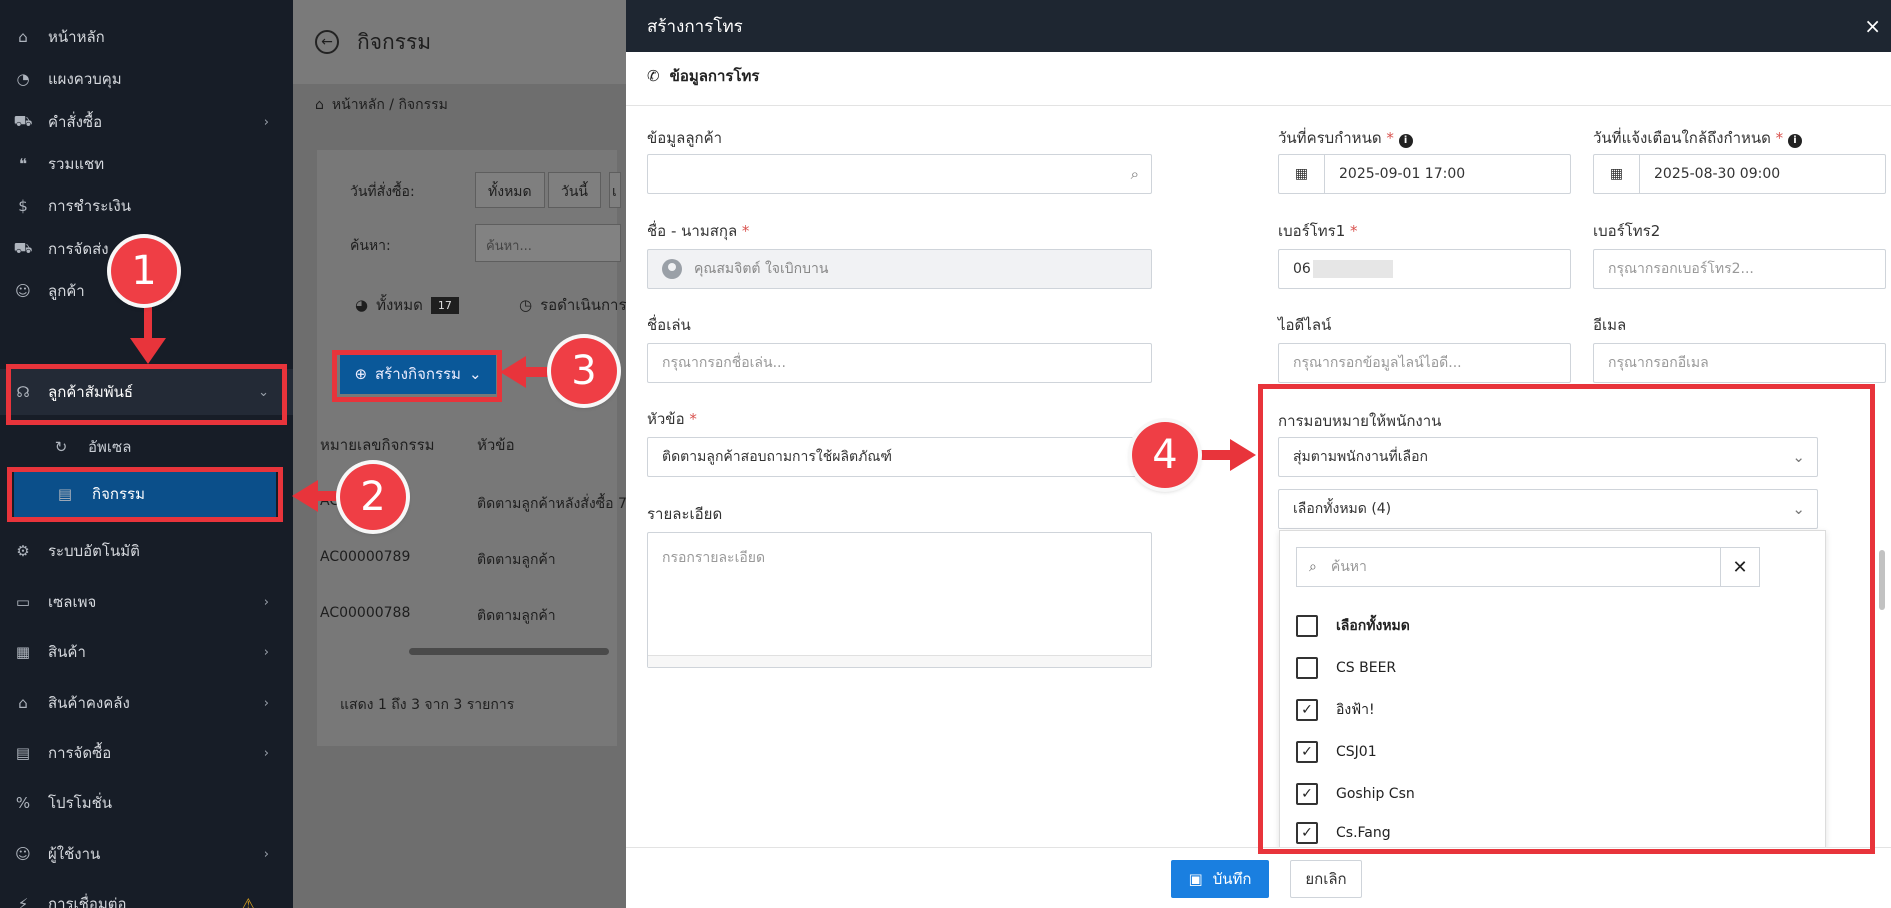  I want to click on tab-pending: ◷ รอดำเนินการ, so click(573, 305).